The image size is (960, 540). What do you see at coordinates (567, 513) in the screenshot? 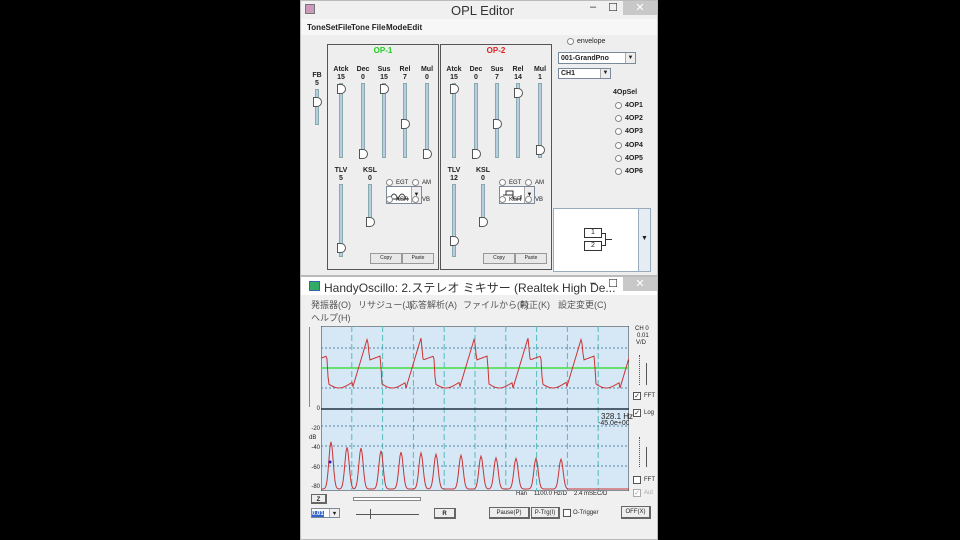
I see `o-trigger-checkbox` at bounding box center [567, 513].